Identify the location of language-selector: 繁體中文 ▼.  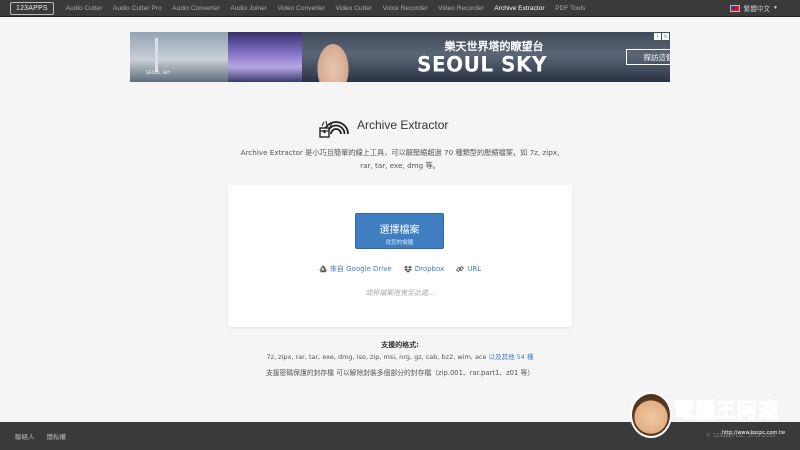
(753, 8).